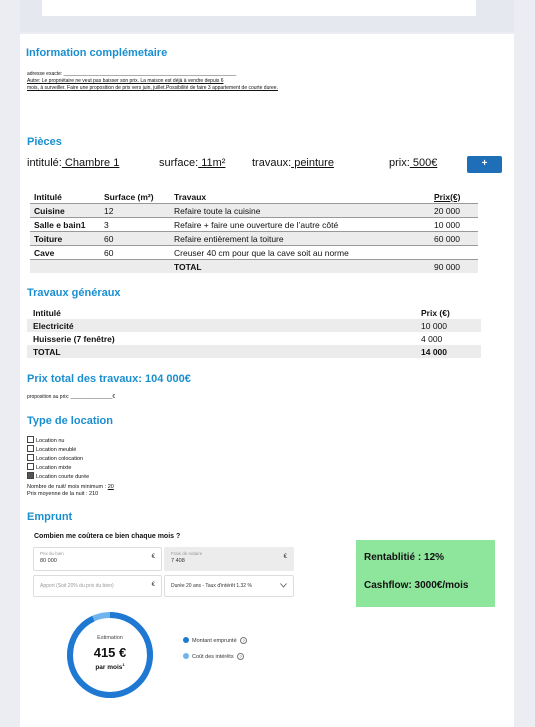 The width and height of the screenshot is (535, 727). I want to click on travaux-col-intitule: Intitulé, so click(47, 312).